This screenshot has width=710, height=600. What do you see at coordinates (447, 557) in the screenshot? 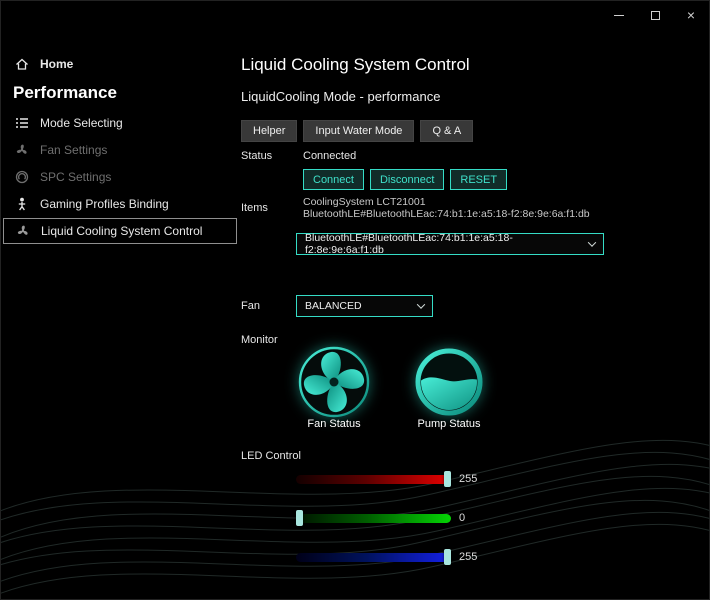
I see `blue-slider-thumb` at bounding box center [447, 557].